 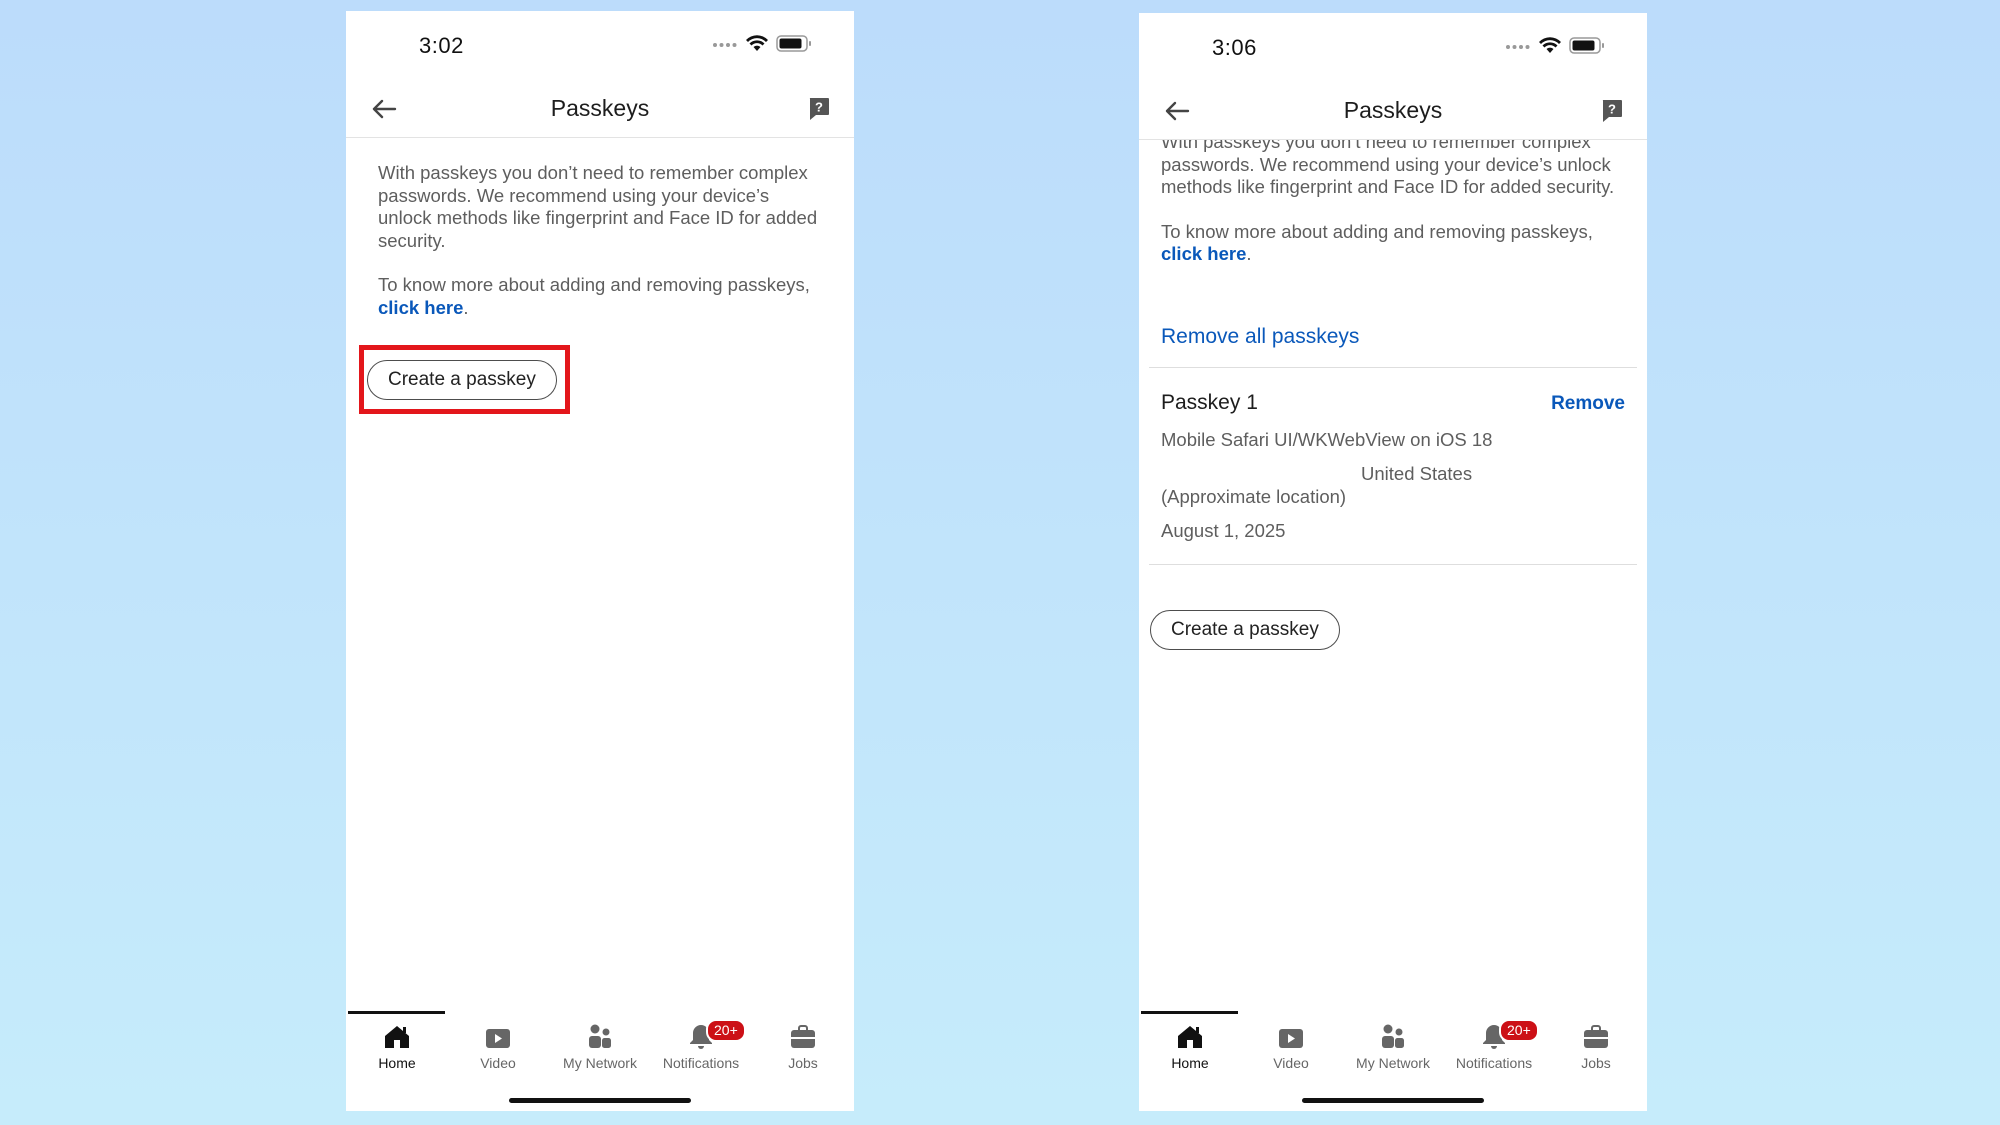 What do you see at coordinates (441, 45) in the screenshot?
I see `status-time: 3:02` at bounding box center [441, 45].